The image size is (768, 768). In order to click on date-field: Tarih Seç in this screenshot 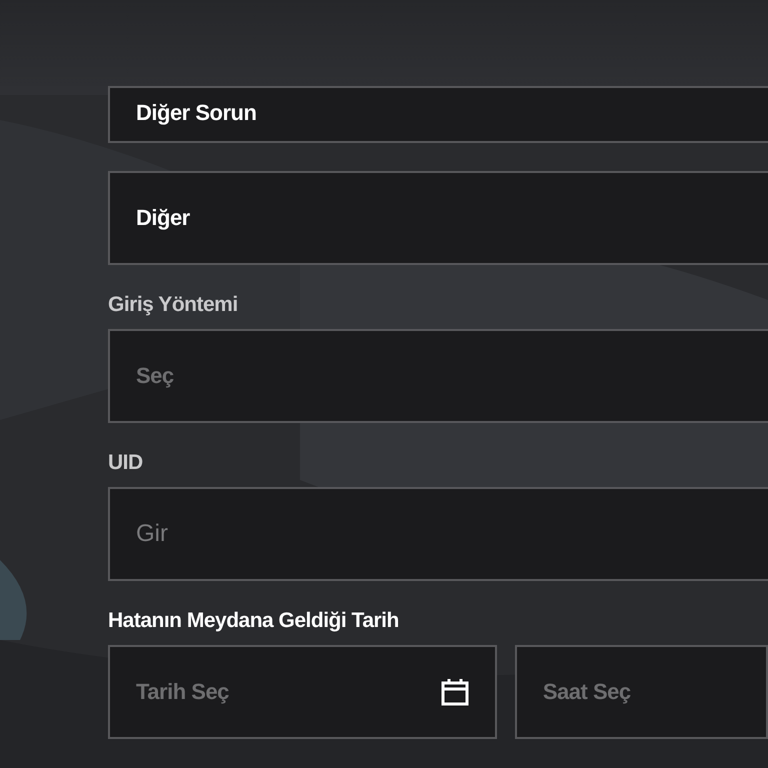, I will do `click(302, 692)`.